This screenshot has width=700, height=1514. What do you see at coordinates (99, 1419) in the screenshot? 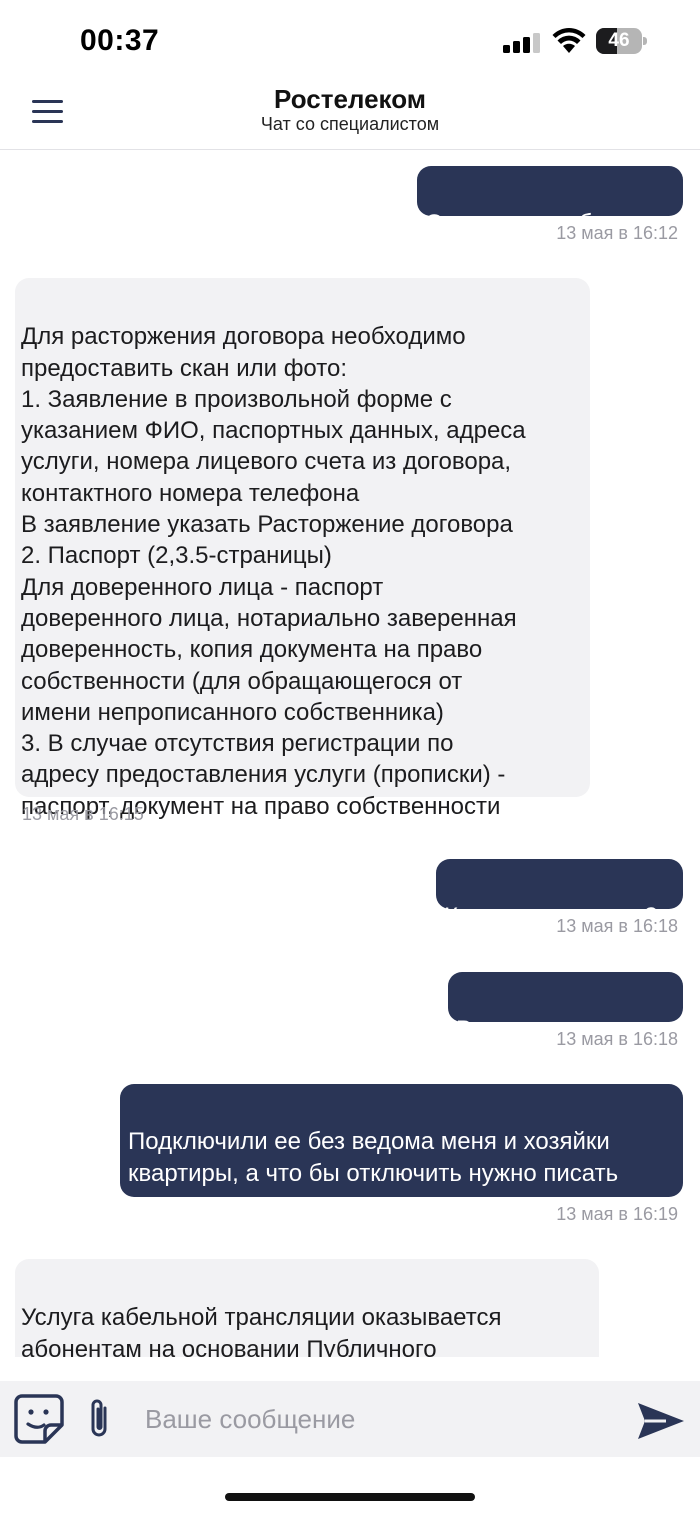
I see `paperclip-icon` at bounding box center [99, 1419].